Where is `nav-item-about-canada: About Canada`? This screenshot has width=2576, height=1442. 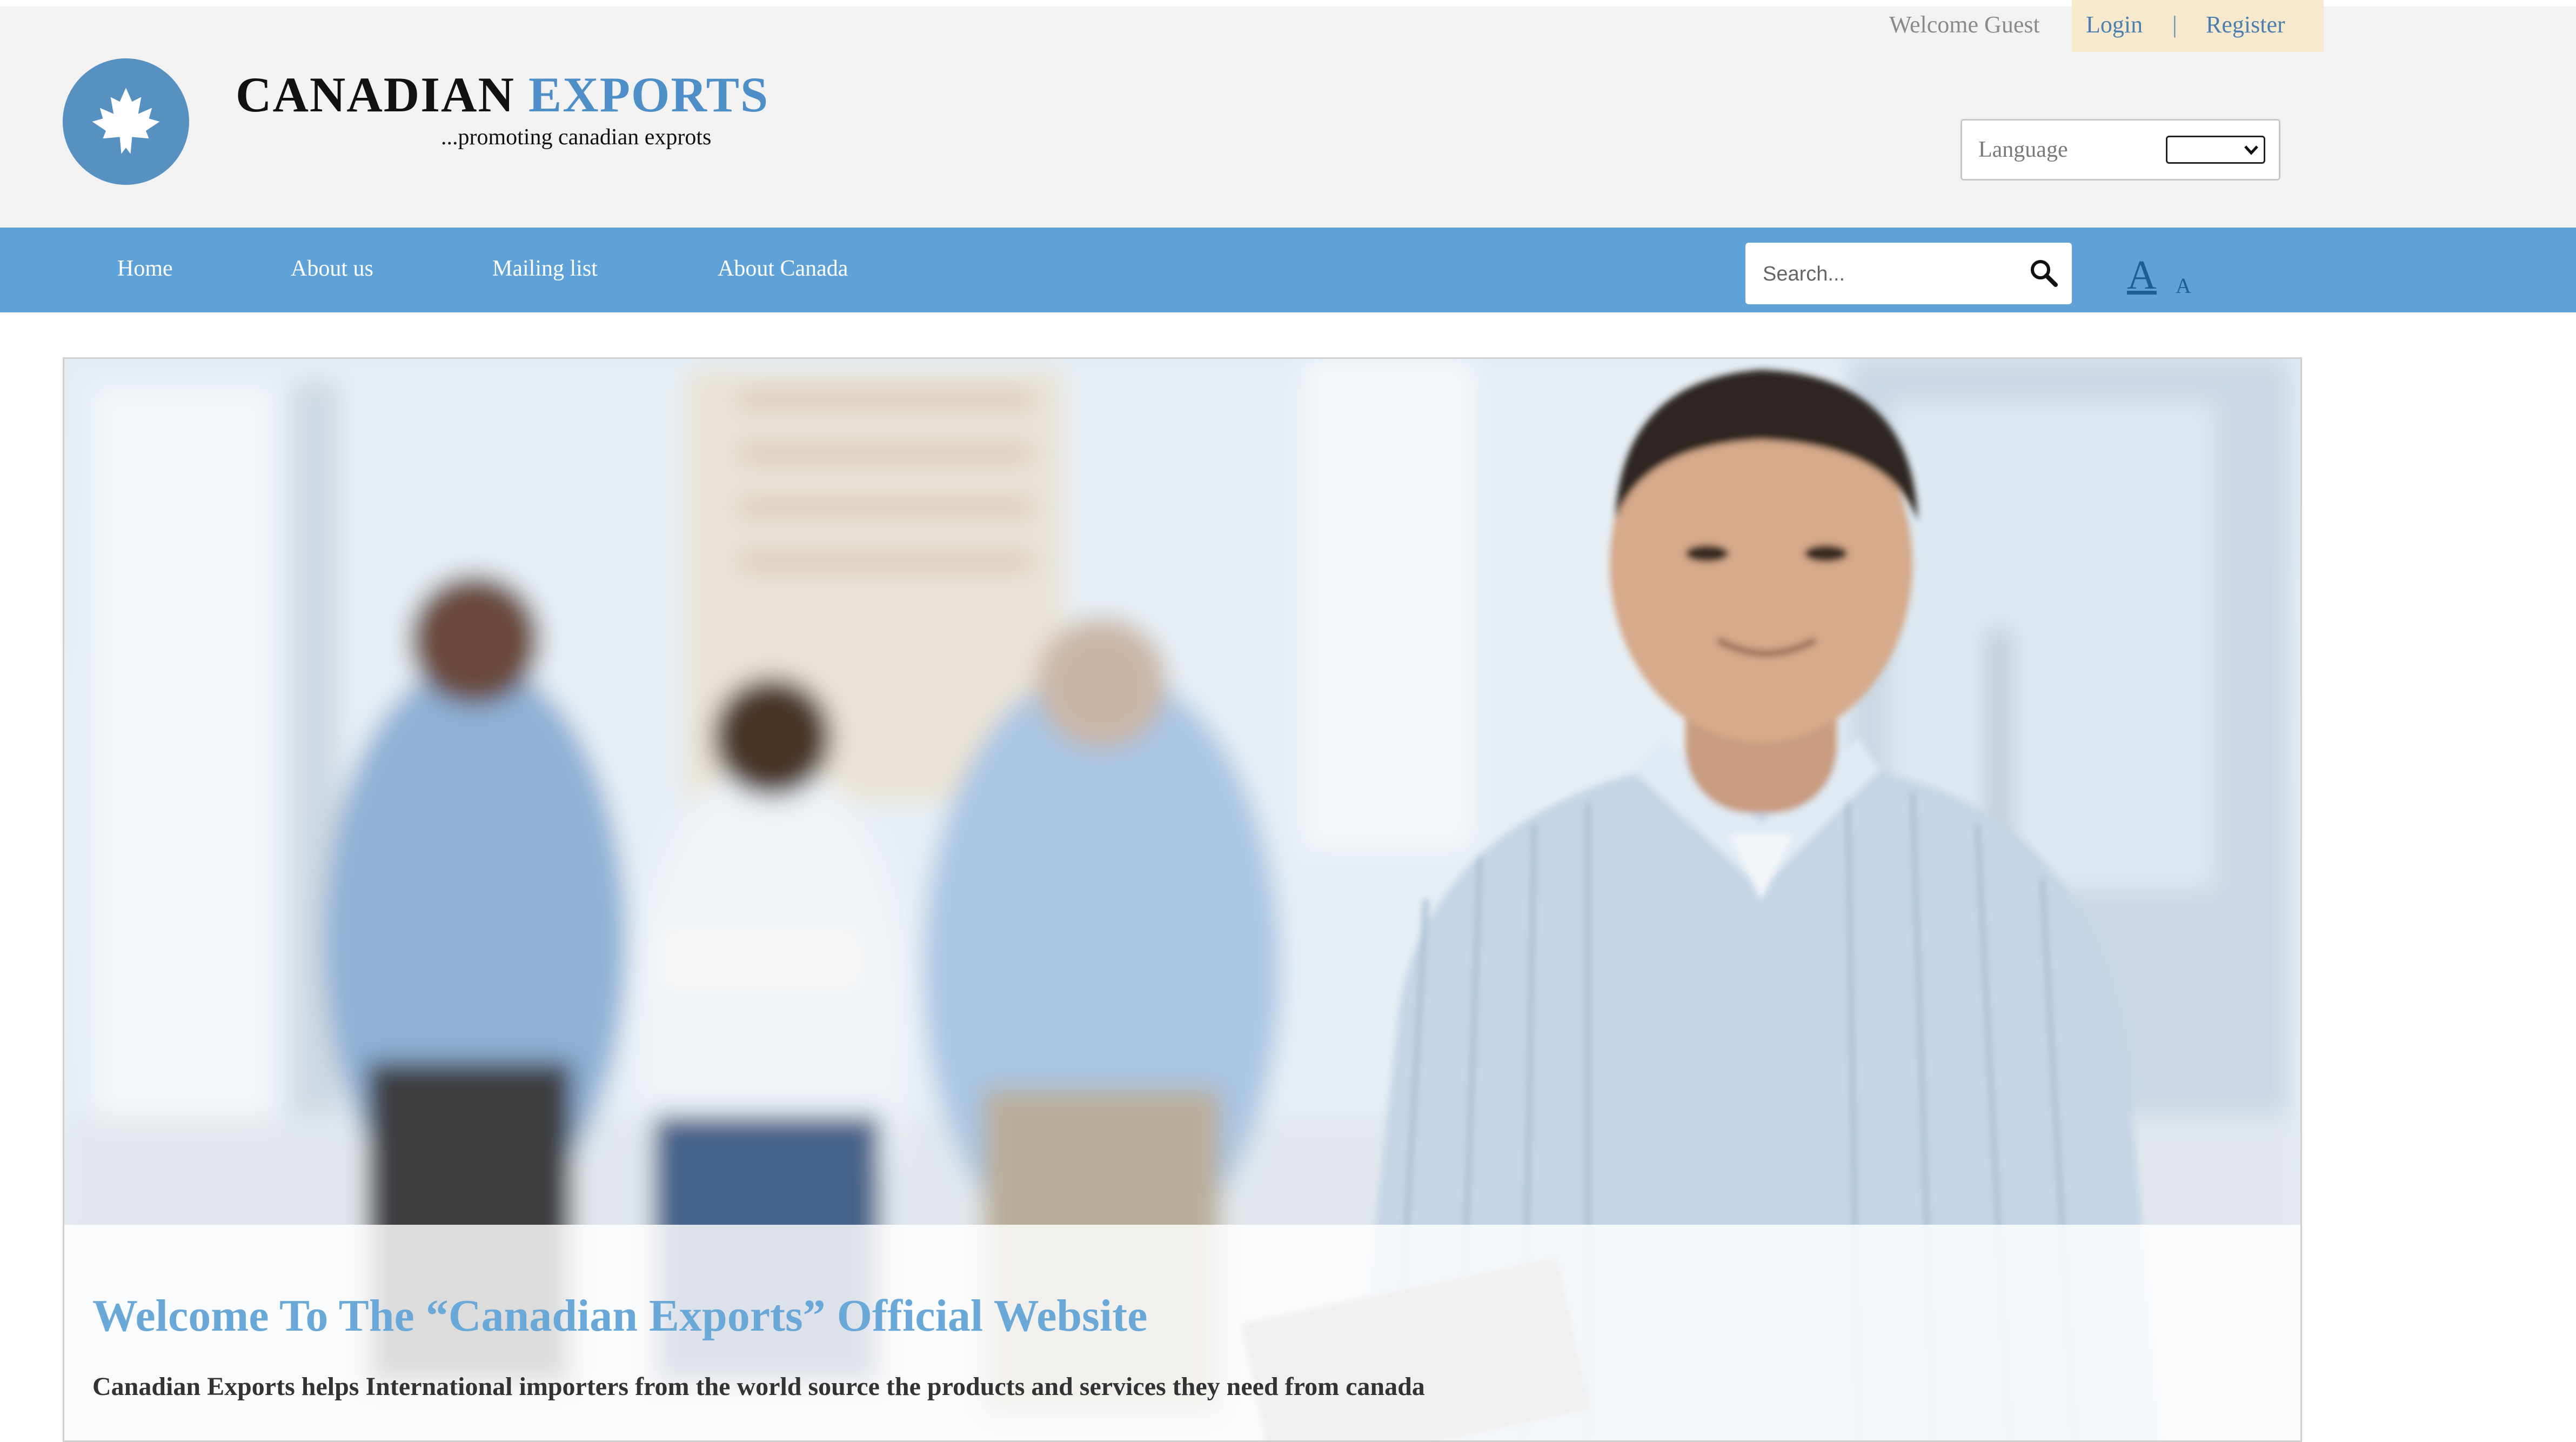
nav-item-about-canada: About Canada is located at coordinates (783, 269).